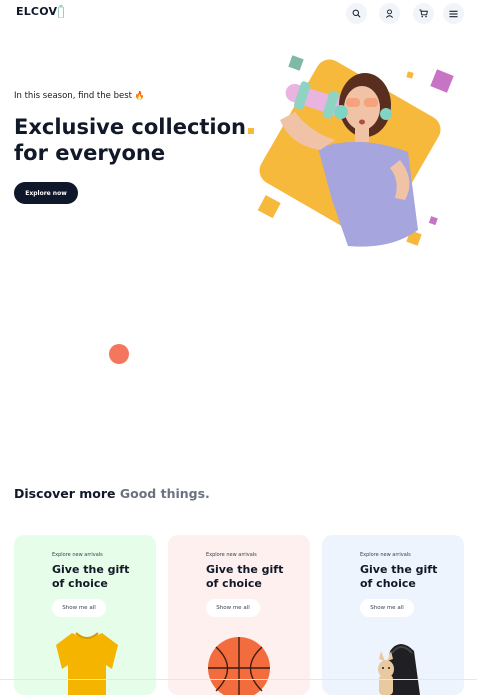 The width and height of the screenshot is (477, 695). I want to click on hero-illustration, so click(351, 151).